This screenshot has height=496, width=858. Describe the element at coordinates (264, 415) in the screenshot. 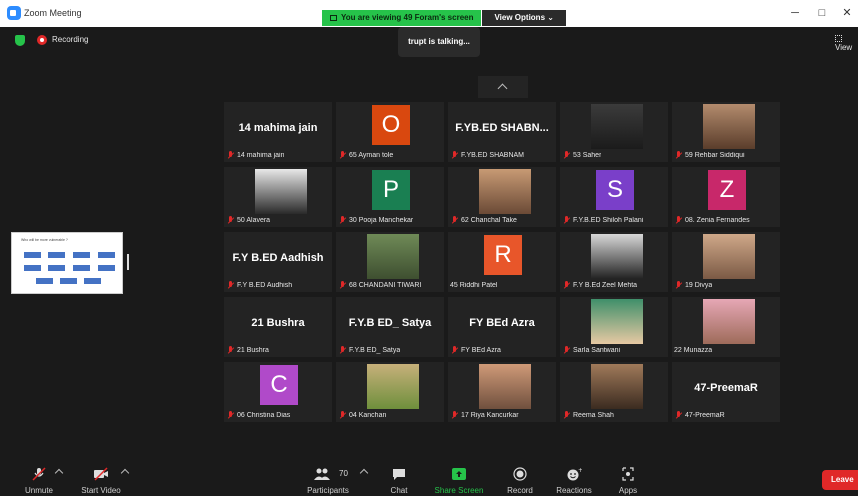

I see `participant-name: 06 Christina Dias` at that location.